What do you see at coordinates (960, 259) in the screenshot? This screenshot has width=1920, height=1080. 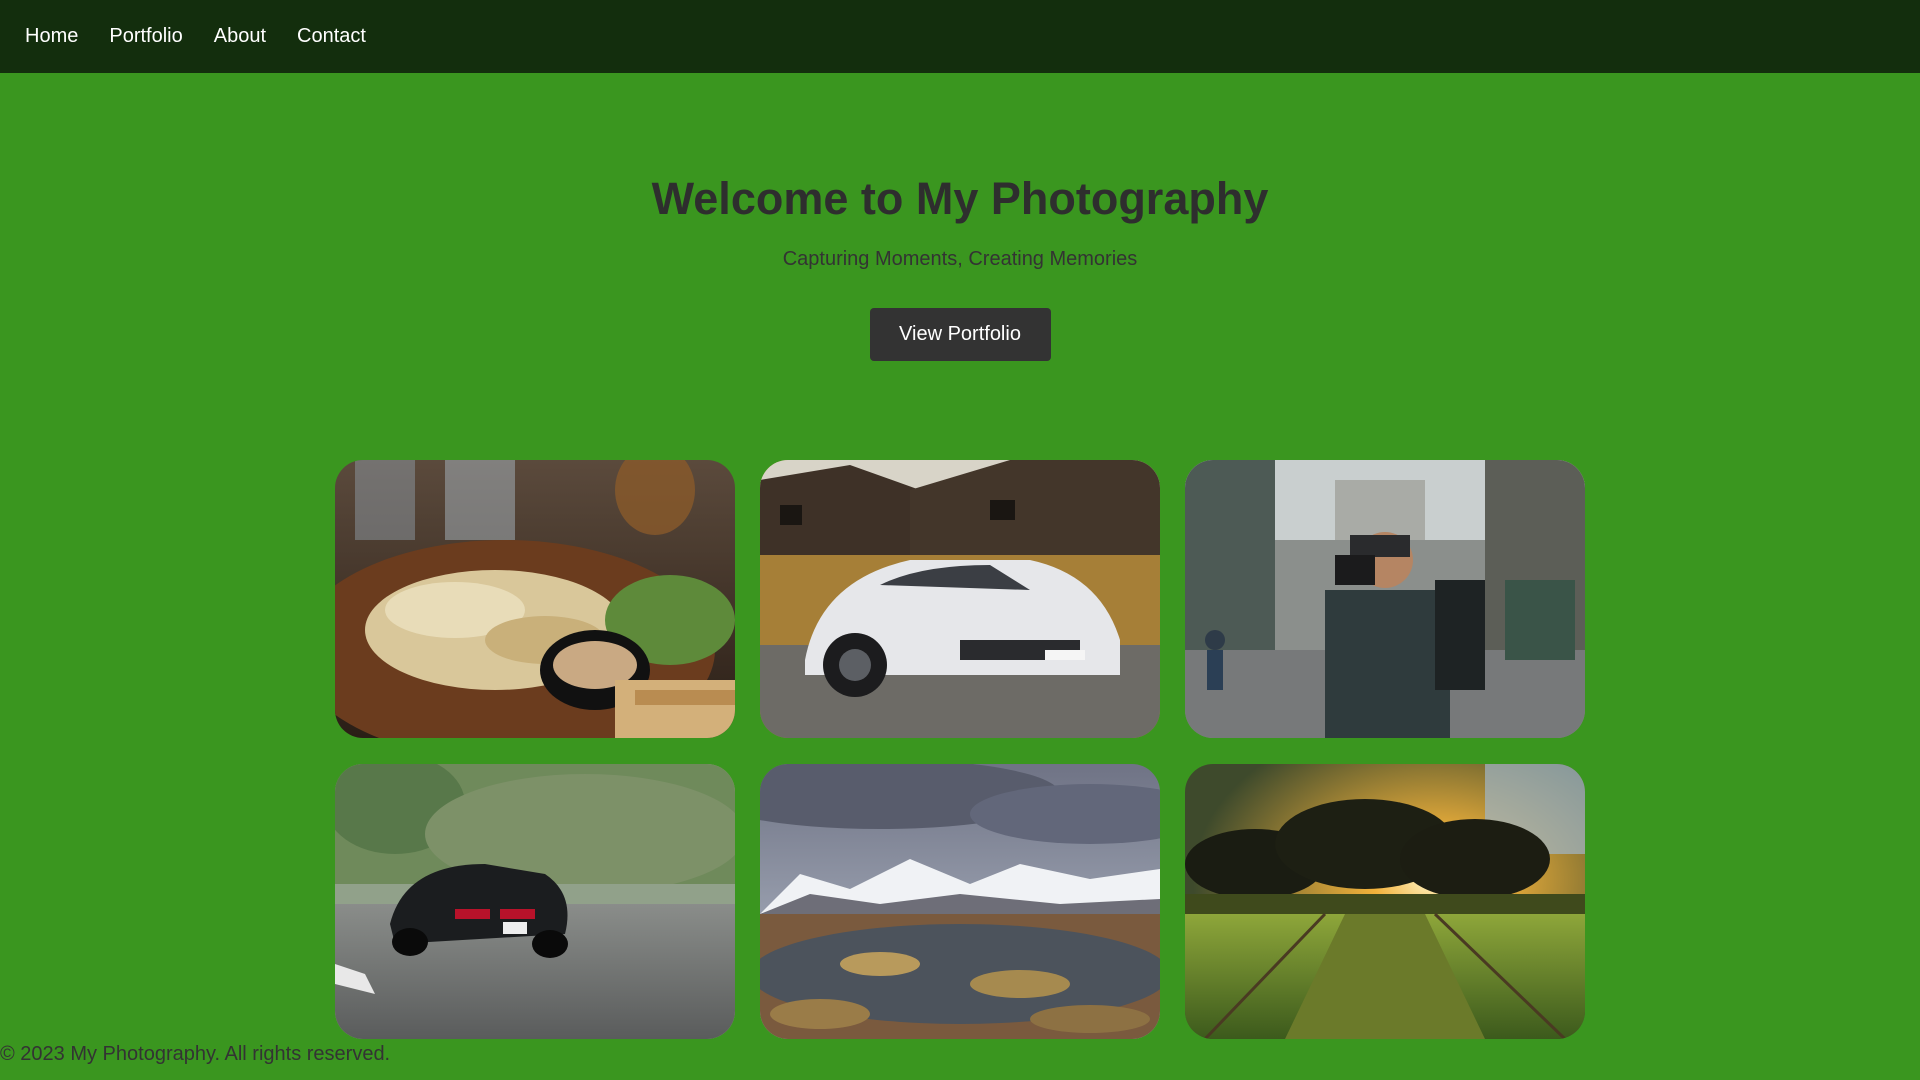 I see `hero-subtitle: Capturing Moments, Creating Memories` at bounding box center [960, 259].